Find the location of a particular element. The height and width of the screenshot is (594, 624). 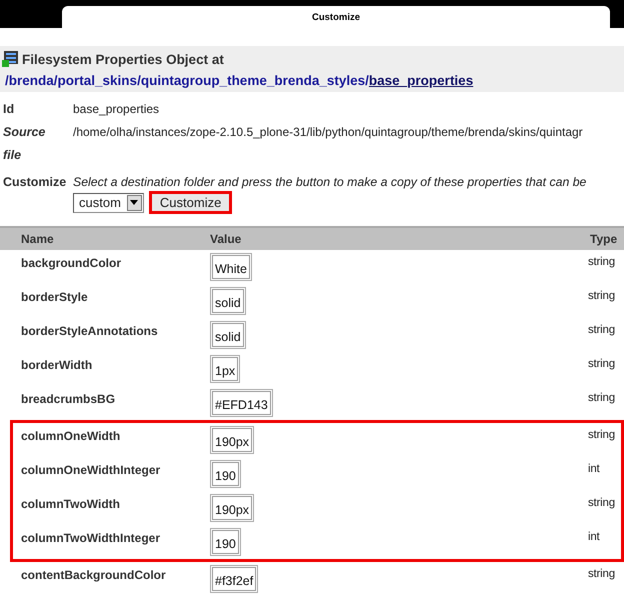

breadcrumb-link: base_properties is located at coordinates (421, 80).